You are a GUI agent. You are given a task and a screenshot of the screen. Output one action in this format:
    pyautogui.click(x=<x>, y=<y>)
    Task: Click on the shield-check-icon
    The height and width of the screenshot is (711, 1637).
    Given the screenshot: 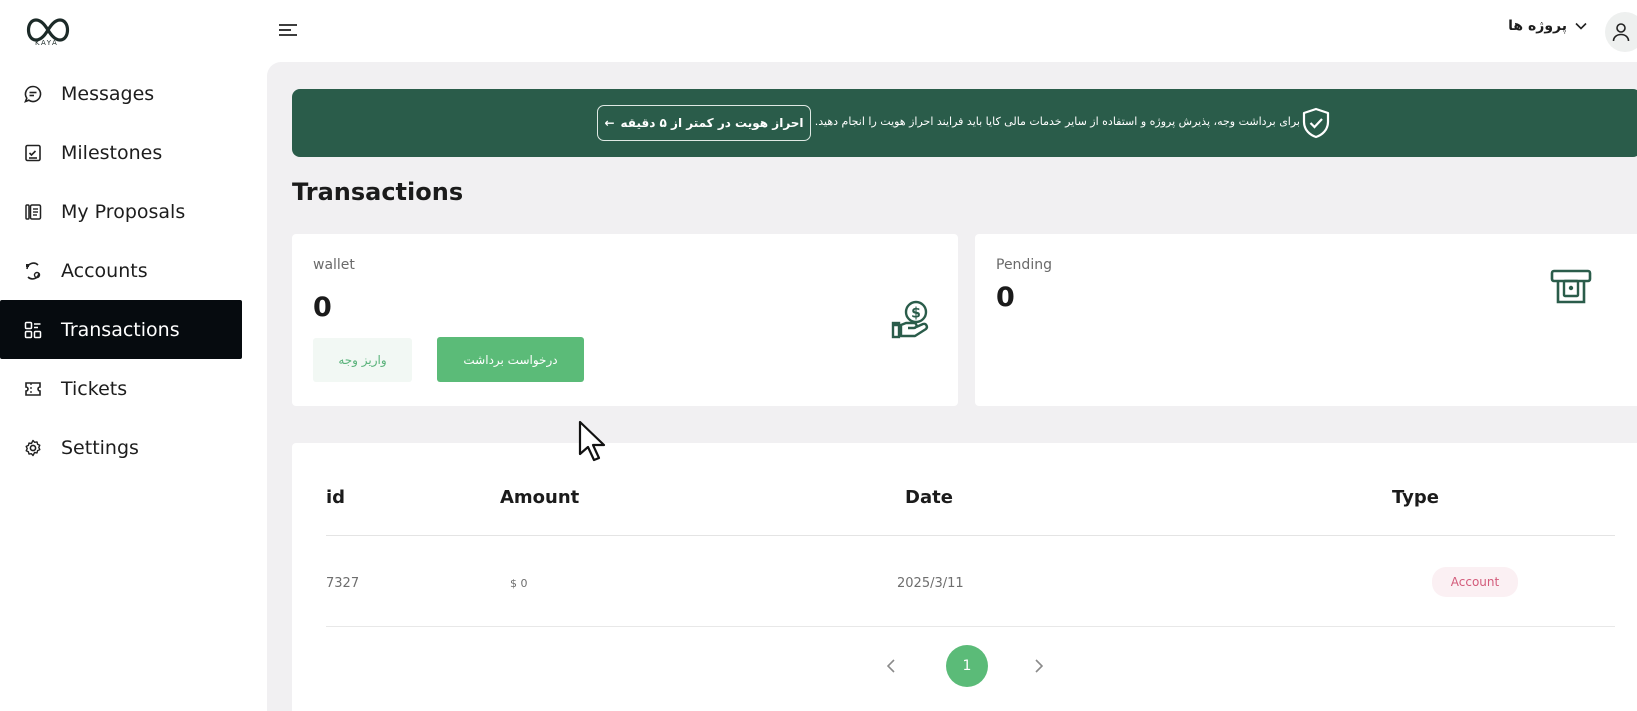 What is the action you would take?
    pyautogui.click(x=1316, y=123)
    